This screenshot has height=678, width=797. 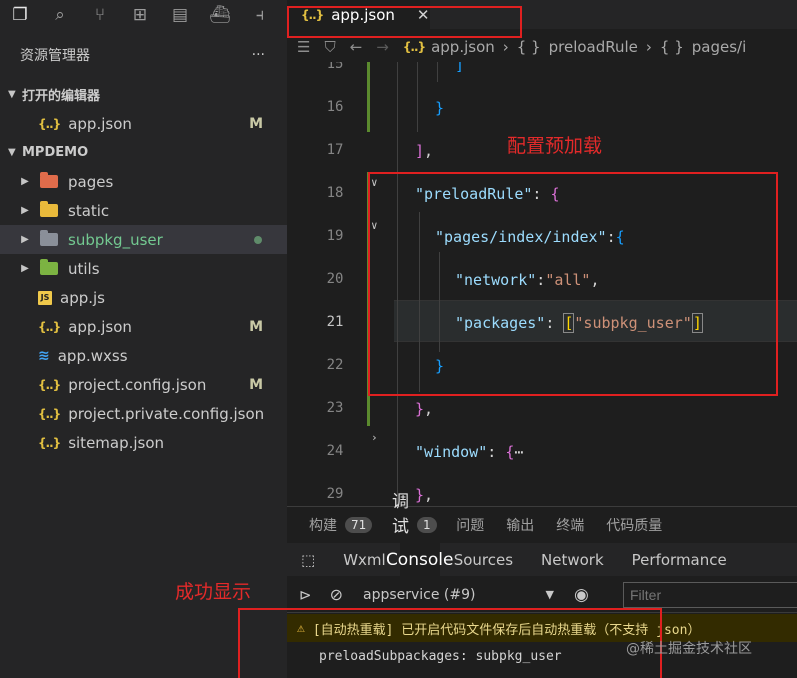 What do you see at coordinates (303, 47) in the screenshot?
I see `list-icon: ☰` at bounding box center [303, 47].